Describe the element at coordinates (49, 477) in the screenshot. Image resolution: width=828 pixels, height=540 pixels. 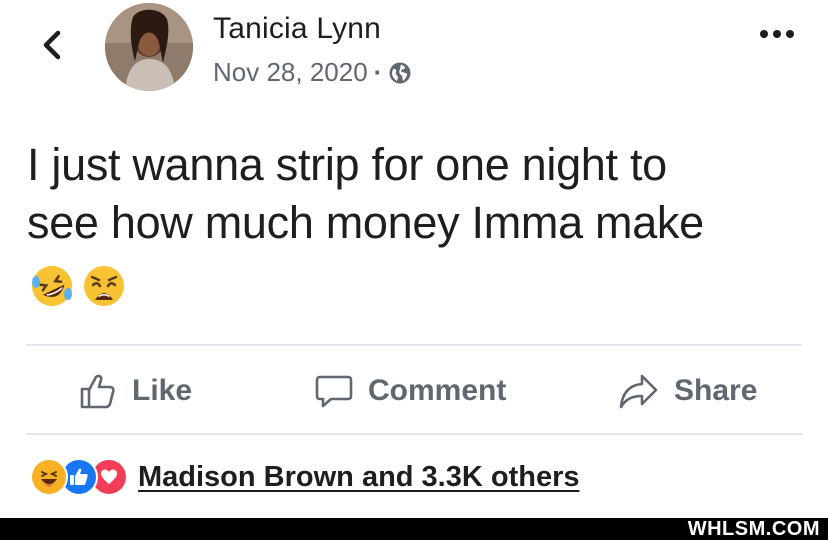
I see `haha-reaction-icon` at that location.